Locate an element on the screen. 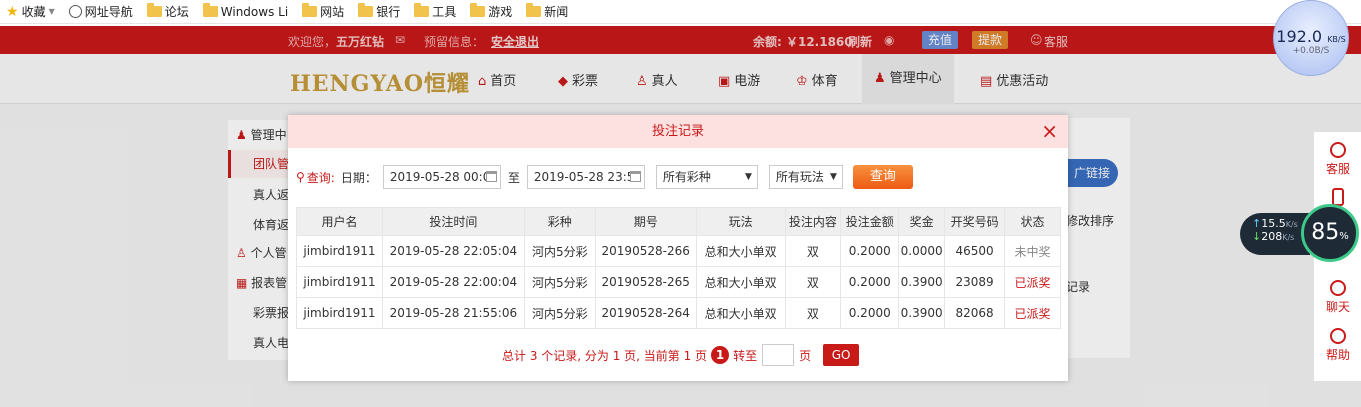  col-prize: 奖金 is located at coordinates (922, 221).